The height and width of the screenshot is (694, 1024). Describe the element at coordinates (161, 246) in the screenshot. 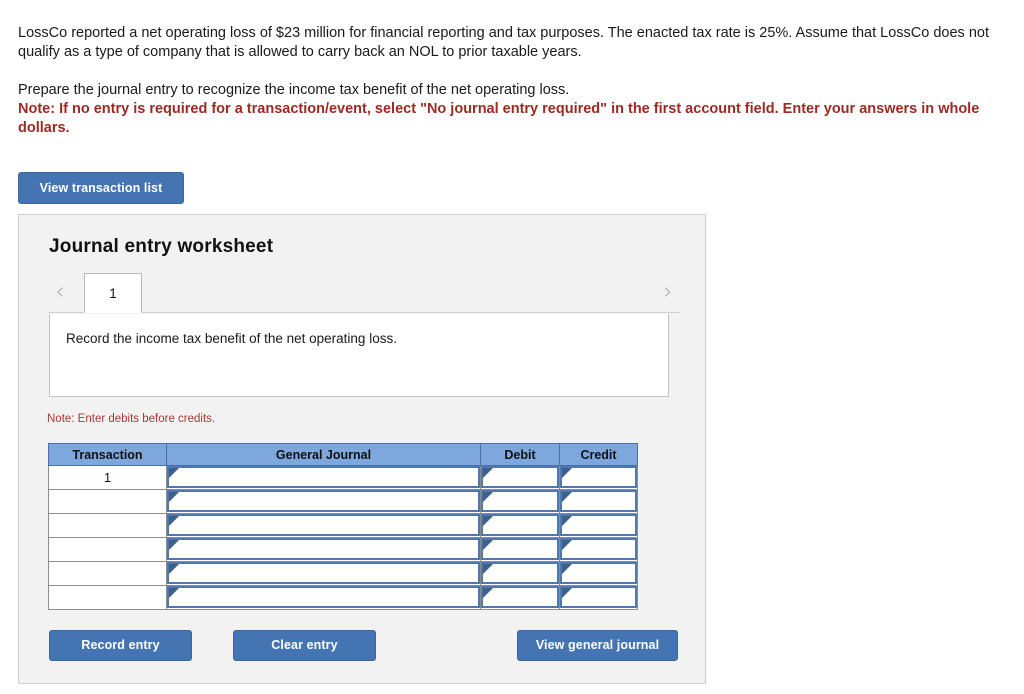

I see `worksheet-title: Journal entry worksheet` at that location.